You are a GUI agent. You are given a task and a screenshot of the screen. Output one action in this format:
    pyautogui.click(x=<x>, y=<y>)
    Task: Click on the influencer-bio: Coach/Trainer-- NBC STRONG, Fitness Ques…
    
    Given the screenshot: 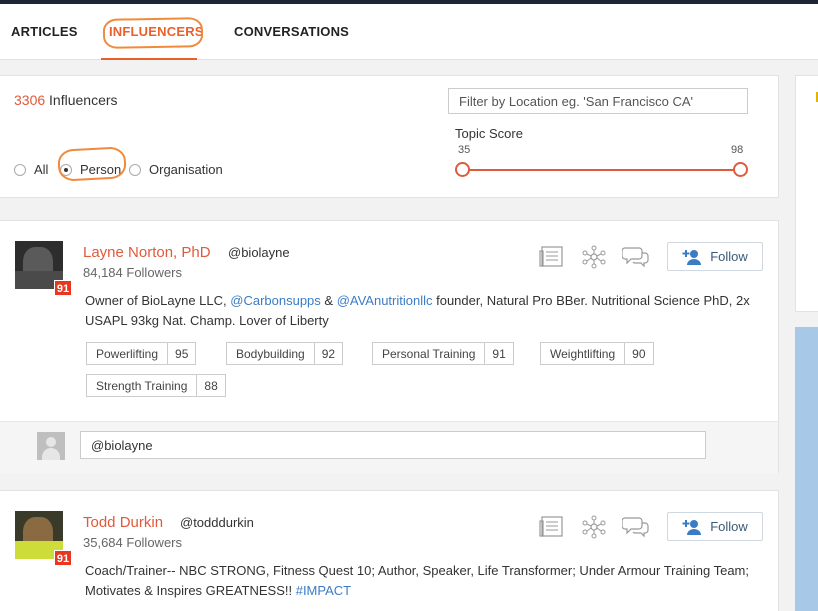 What is the action you would take?
    pyautogui.click(x=425, y=581)
    